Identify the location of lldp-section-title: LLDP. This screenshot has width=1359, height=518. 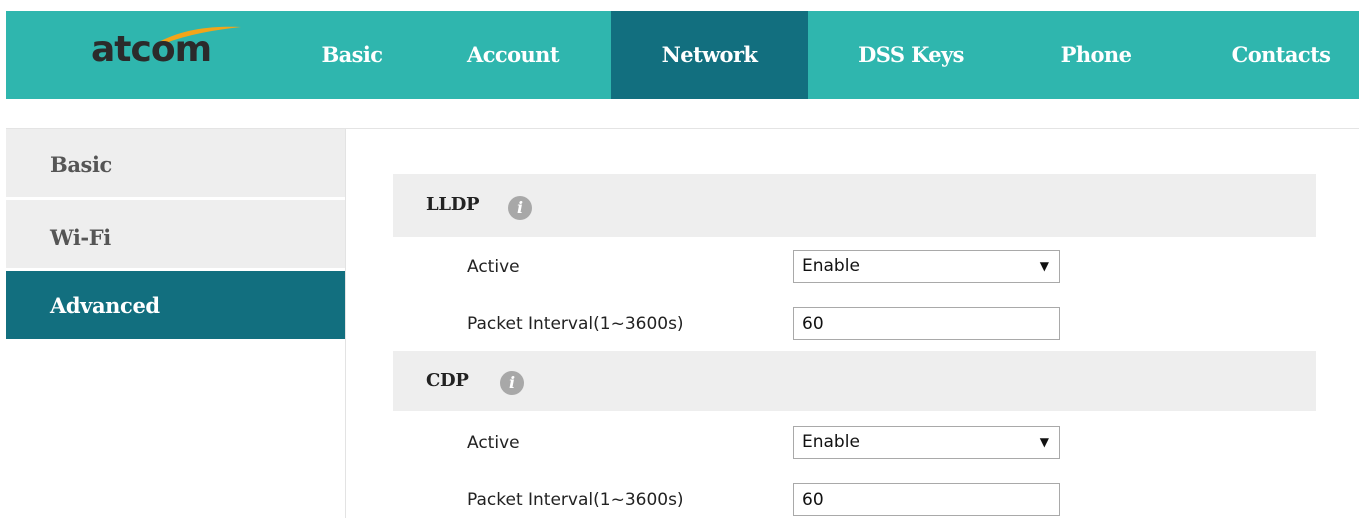
(453, 204).